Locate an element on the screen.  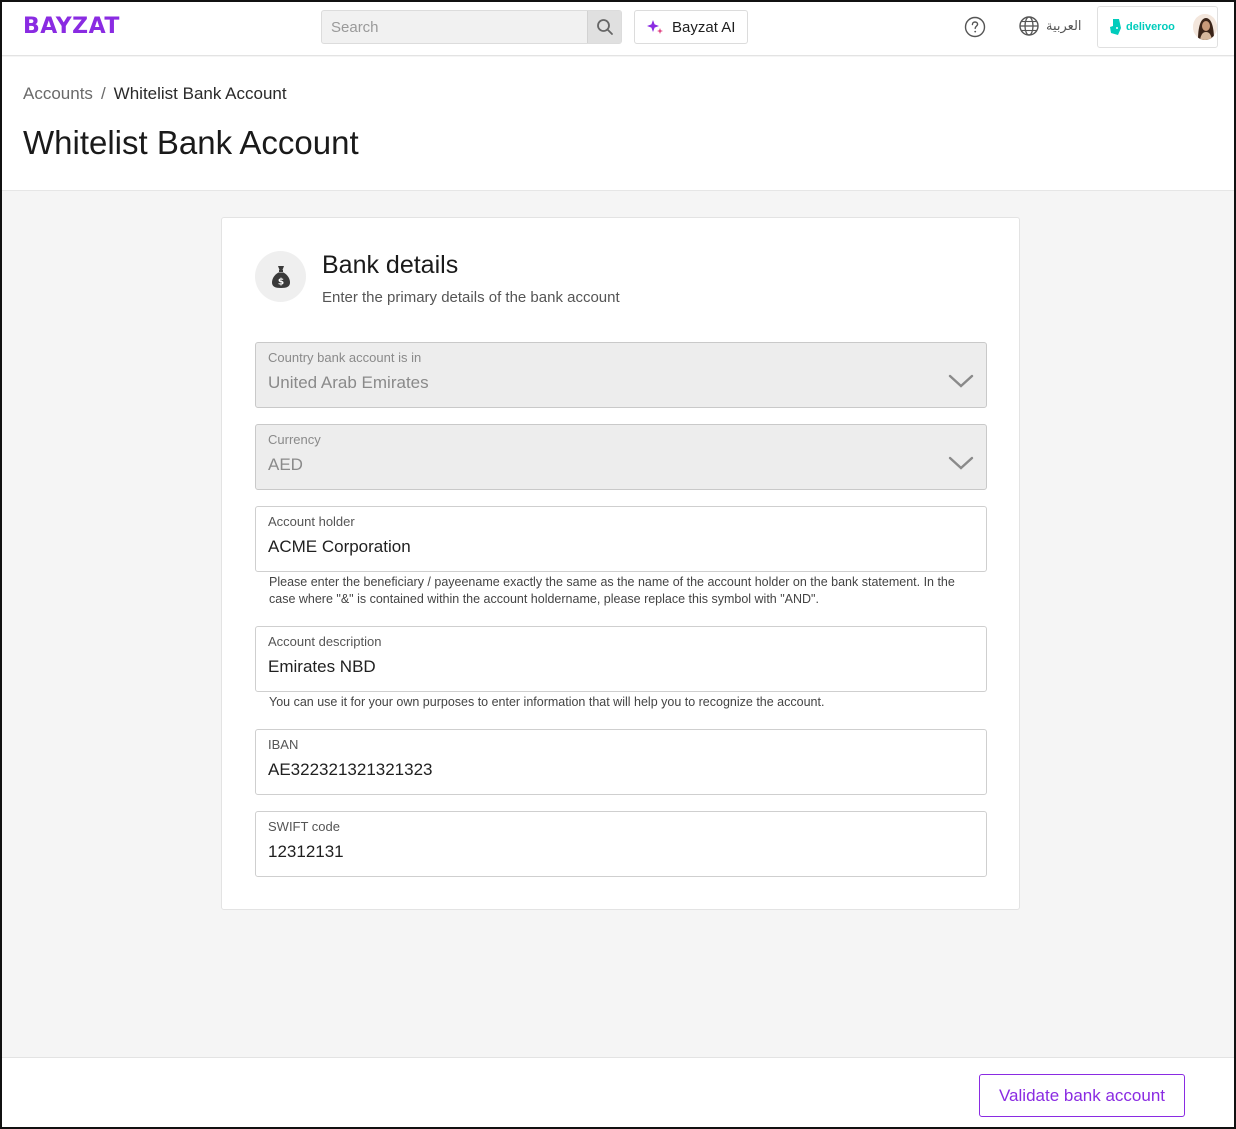
search-button is located at coordinates (604, 27).